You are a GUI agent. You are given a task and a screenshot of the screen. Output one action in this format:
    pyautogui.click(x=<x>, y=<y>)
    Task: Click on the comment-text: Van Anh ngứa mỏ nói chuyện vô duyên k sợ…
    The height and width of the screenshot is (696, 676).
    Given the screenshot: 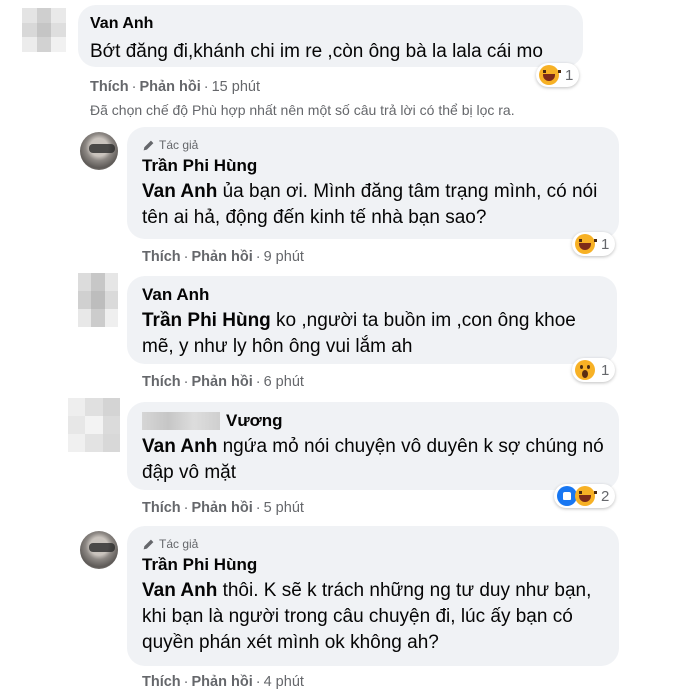 What is the action you would take?
    pyautogui.click(x=373, y=459)
    